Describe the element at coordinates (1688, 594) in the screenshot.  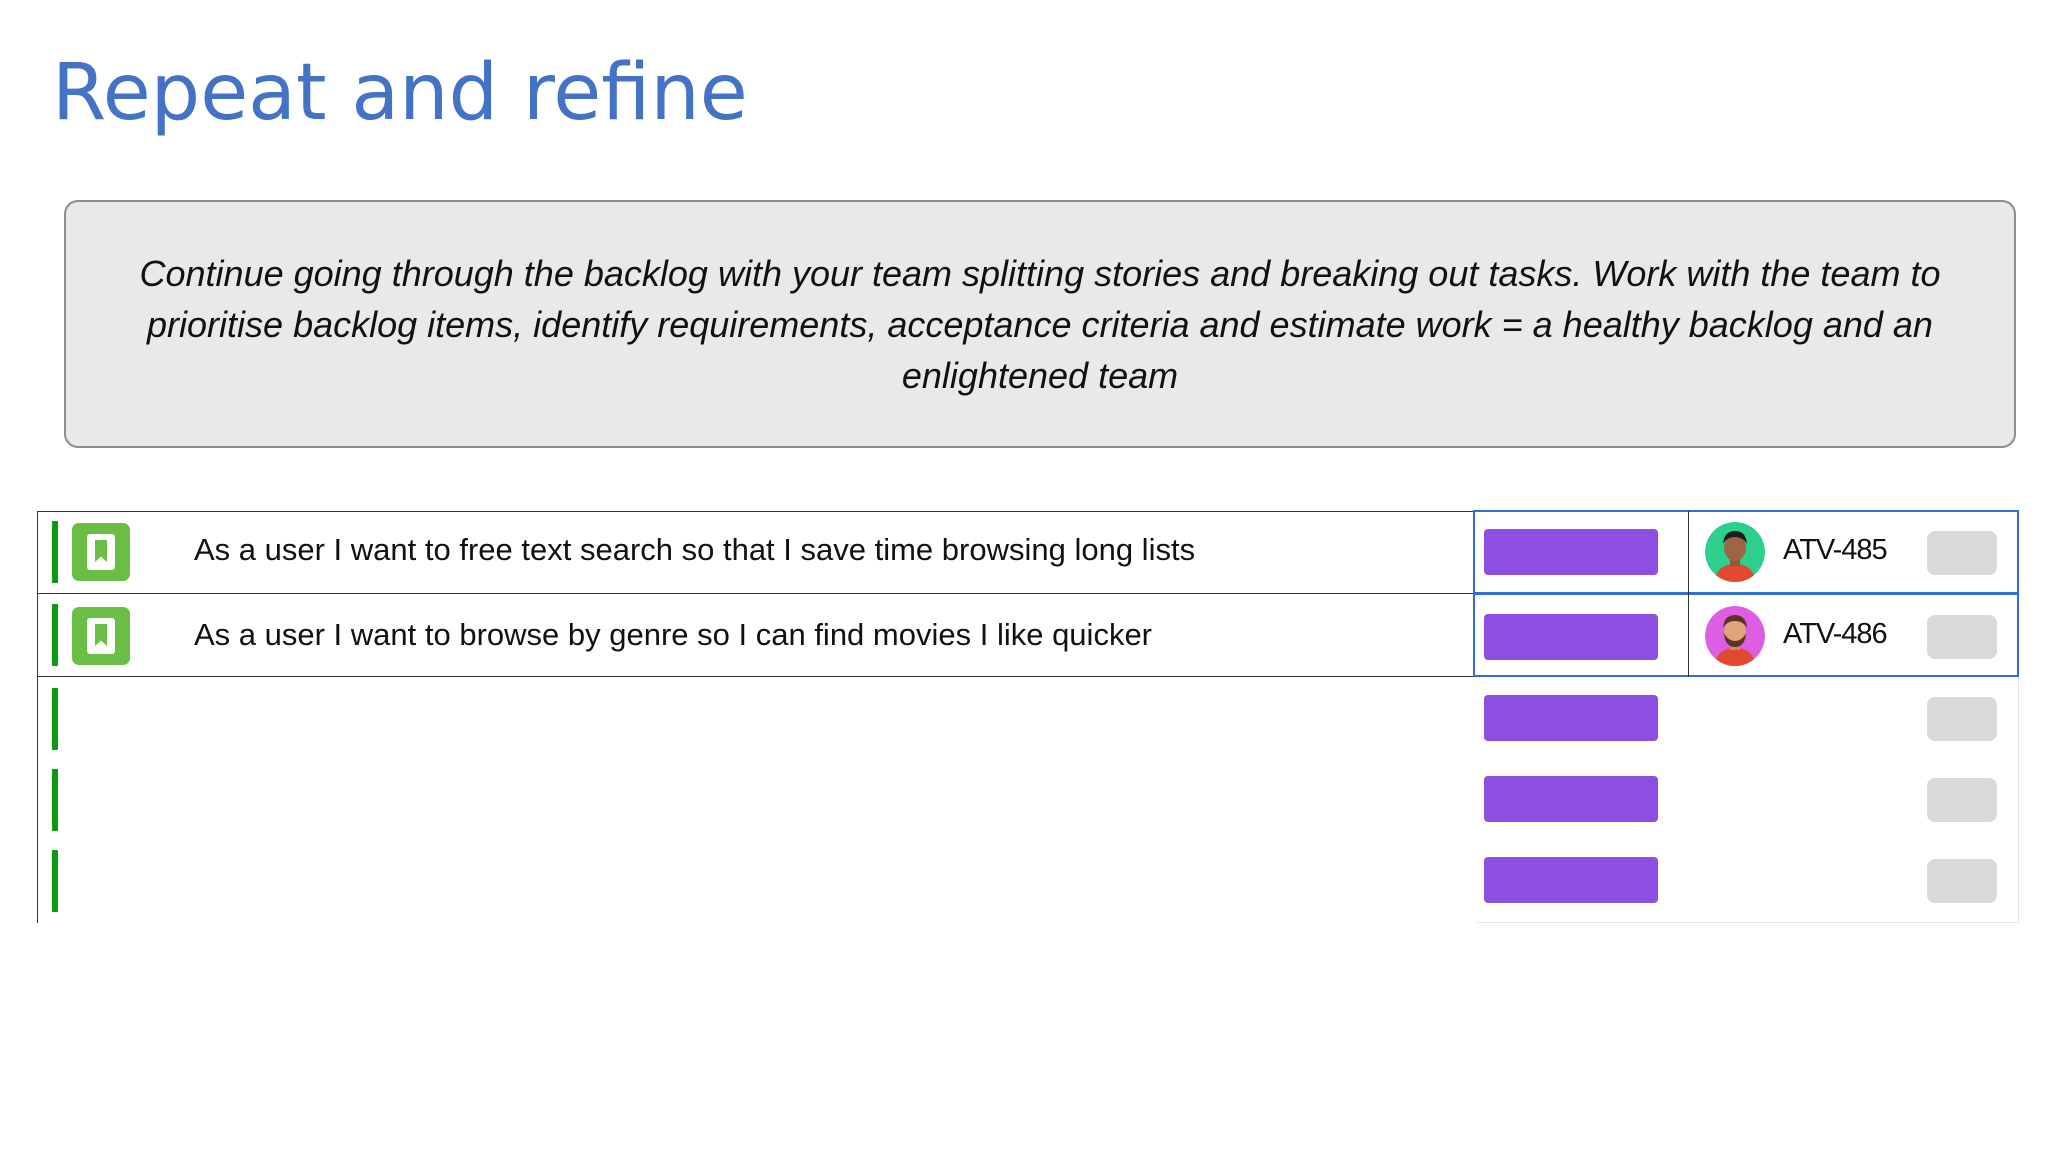
I see `column-divider` at that location.